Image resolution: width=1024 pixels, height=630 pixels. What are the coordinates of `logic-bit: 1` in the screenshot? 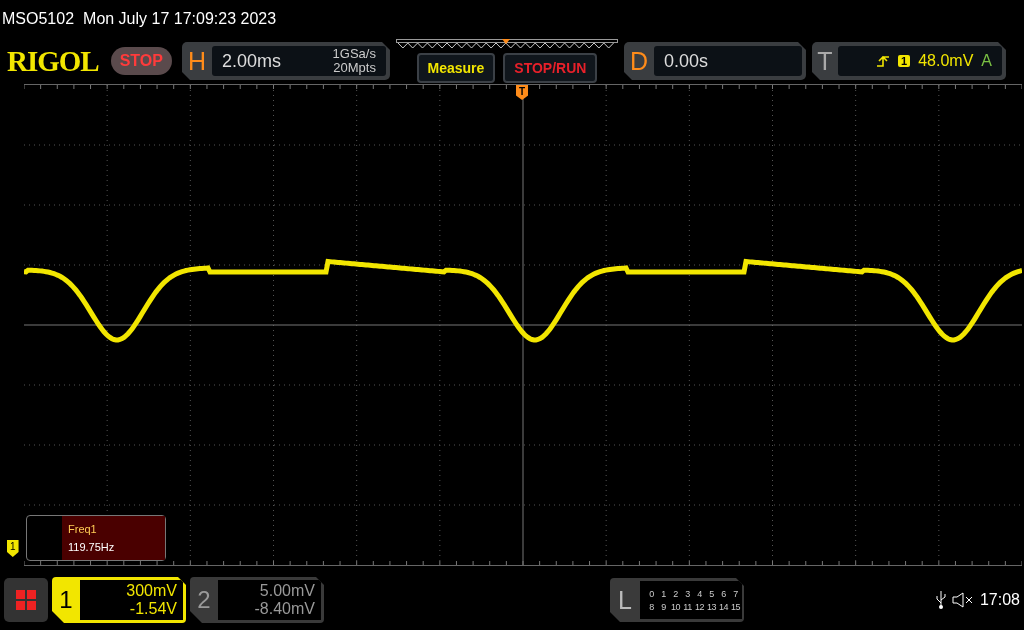 It's located at (663, 593).